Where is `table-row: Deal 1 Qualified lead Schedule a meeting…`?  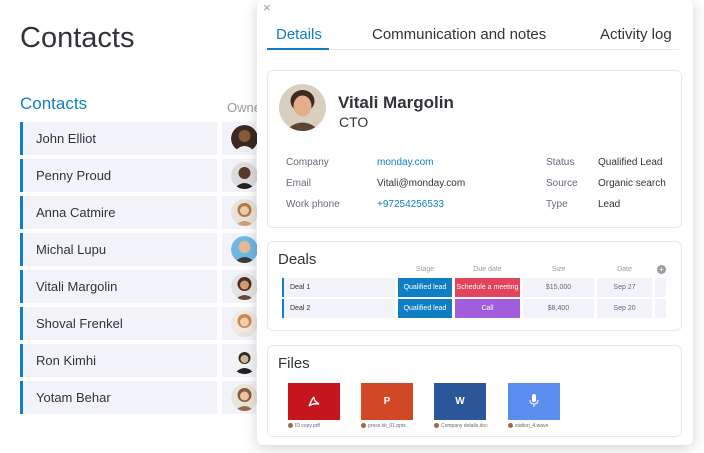
table-row: Deal 1 Qualified lead Schedule a meeting… is located at coordinates (474, 287).